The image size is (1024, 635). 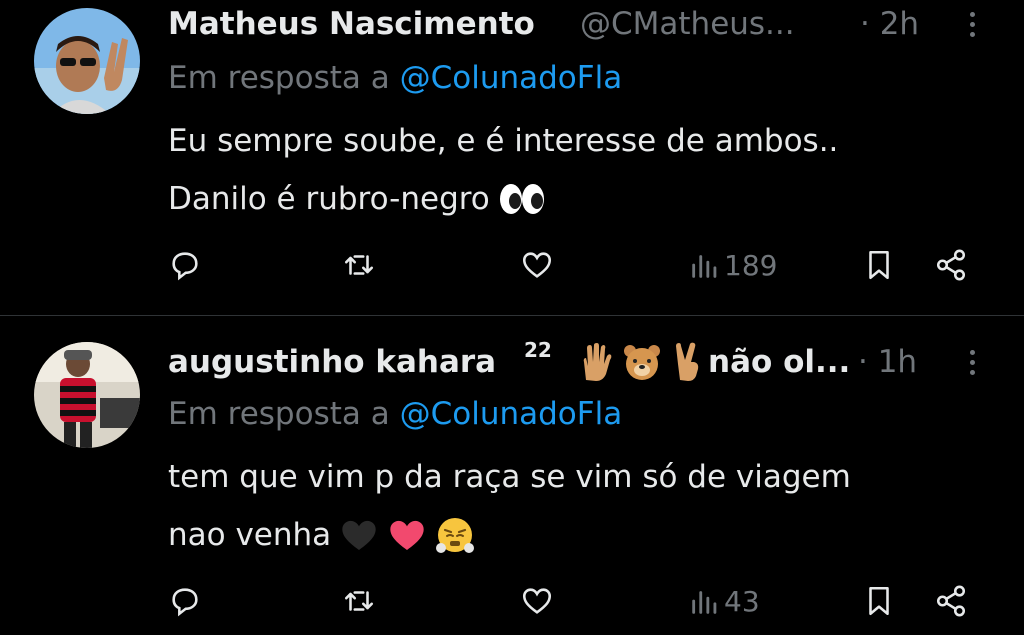 What do you see at coordinates (329, 199) in the screenshot?
I see `text-line: Danilo é rubro-negro` at bounding box center [329, 199].